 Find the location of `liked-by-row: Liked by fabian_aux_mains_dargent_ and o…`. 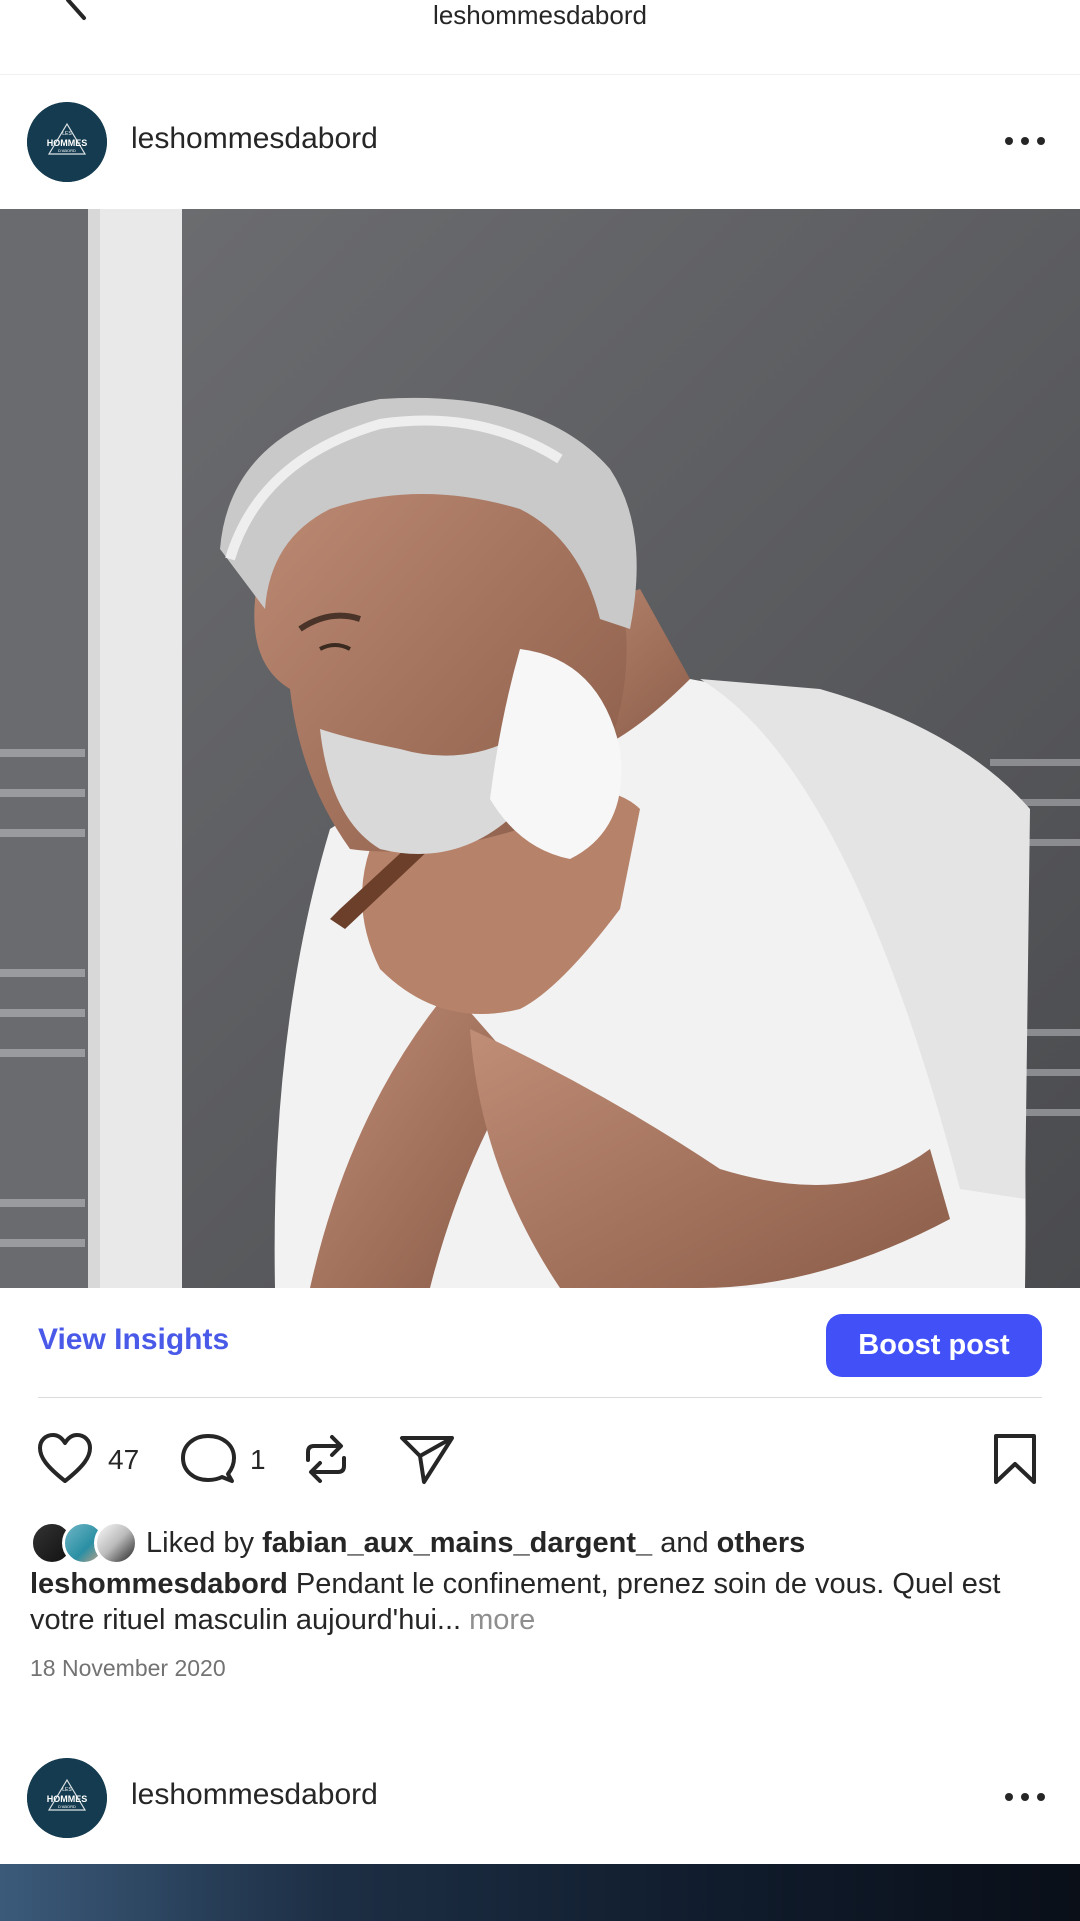

liked-by-row: Liked by fabian_aux_mains_dargent_ and o… is located at coordinates (417, 1543).